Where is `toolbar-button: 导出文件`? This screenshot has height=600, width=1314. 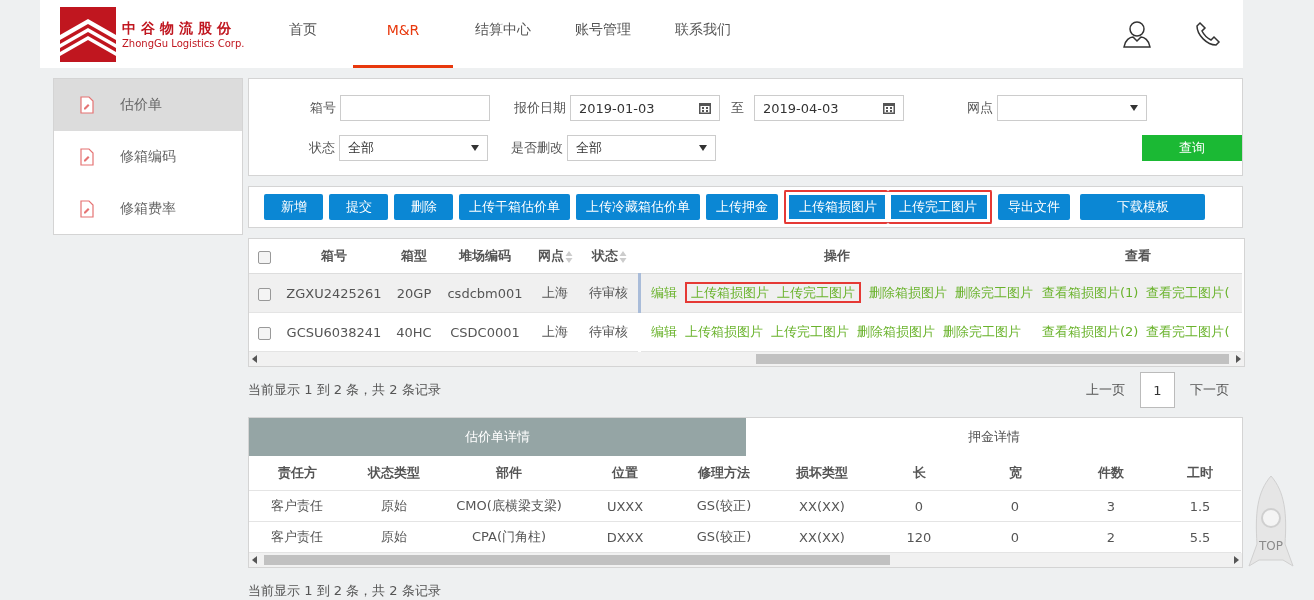 toolbar-button: 导出文件 is located at coordinates (1034, 207).